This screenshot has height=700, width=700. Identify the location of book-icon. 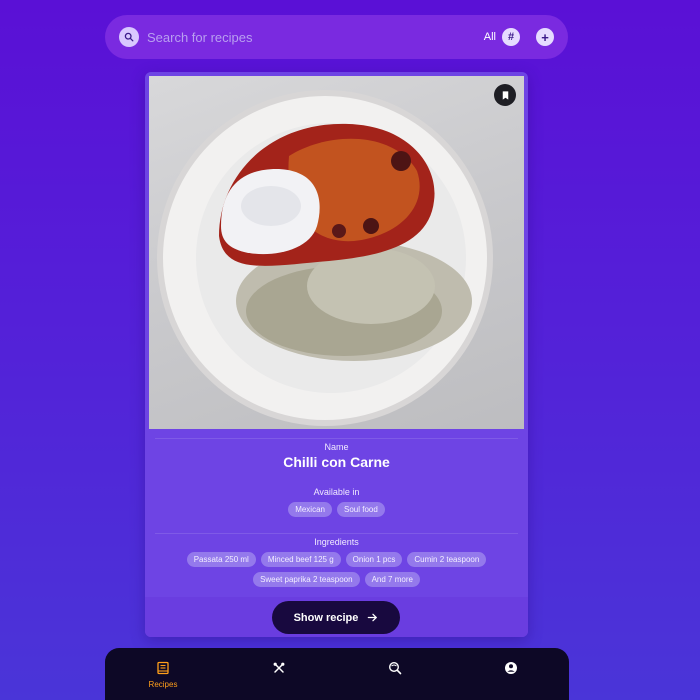
(163, 668).